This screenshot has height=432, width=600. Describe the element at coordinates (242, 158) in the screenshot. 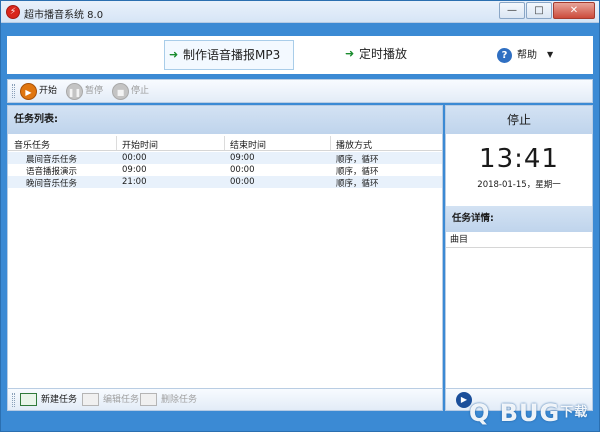

I see `task-end-time: 09:00` at that location.